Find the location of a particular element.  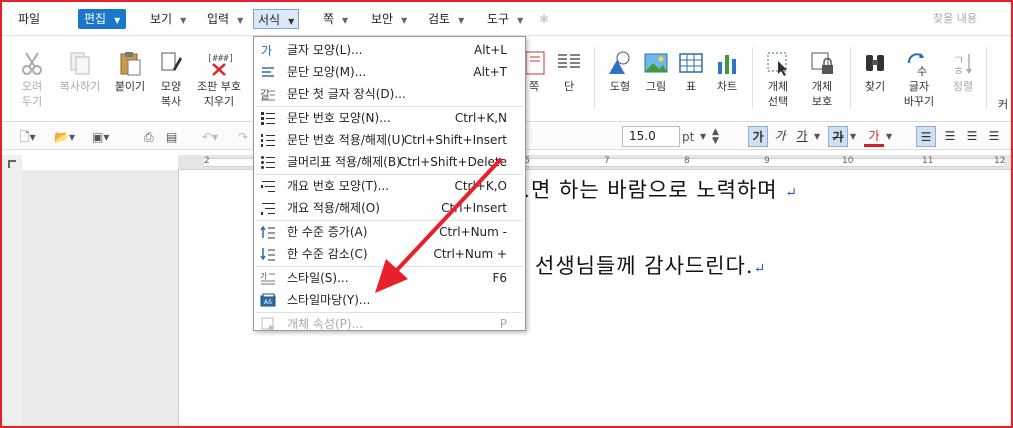

erase-marks-button: [###] 조판 부호 지우기 is located at coordinates (219, 79).